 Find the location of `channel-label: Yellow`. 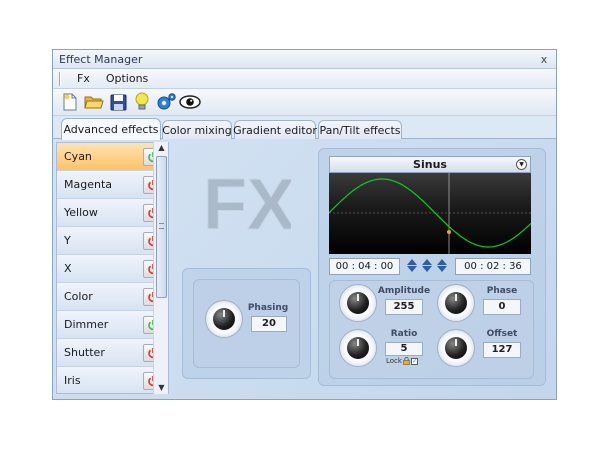

channel-label: Yellow is located at coordinates (81, 212).